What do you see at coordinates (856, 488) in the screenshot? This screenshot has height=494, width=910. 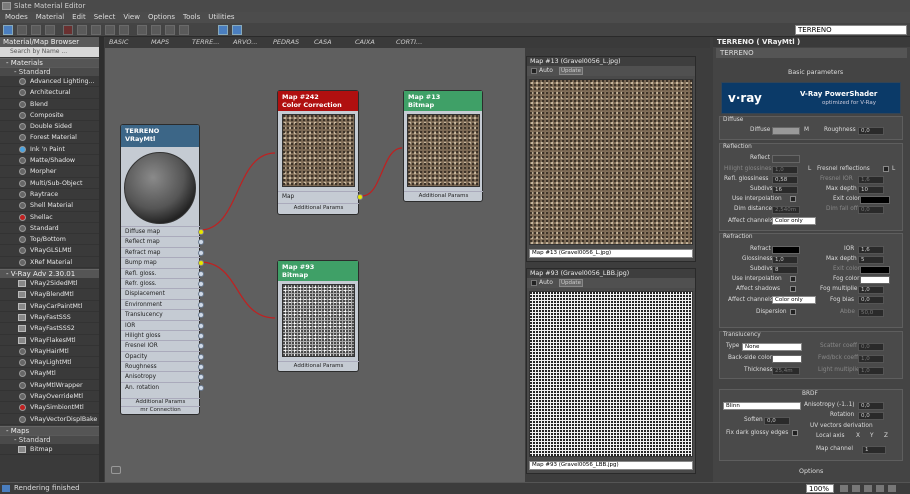 I see `zoom-view-icon` at bounding box center [856, 488].